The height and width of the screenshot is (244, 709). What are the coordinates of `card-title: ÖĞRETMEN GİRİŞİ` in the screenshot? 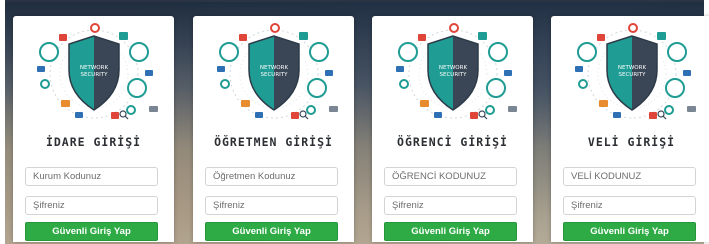 It's located at (273, 142).